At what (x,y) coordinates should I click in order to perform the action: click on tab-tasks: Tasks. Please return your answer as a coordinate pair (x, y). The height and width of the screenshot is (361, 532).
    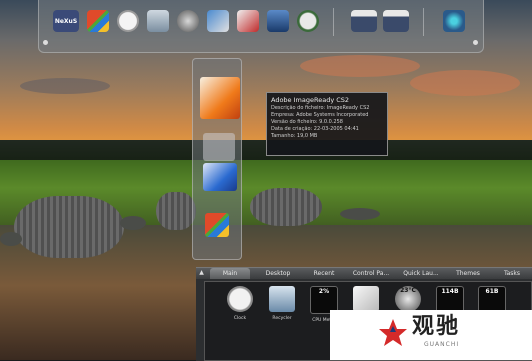
    Looking at the image, I should click on (512, 273).